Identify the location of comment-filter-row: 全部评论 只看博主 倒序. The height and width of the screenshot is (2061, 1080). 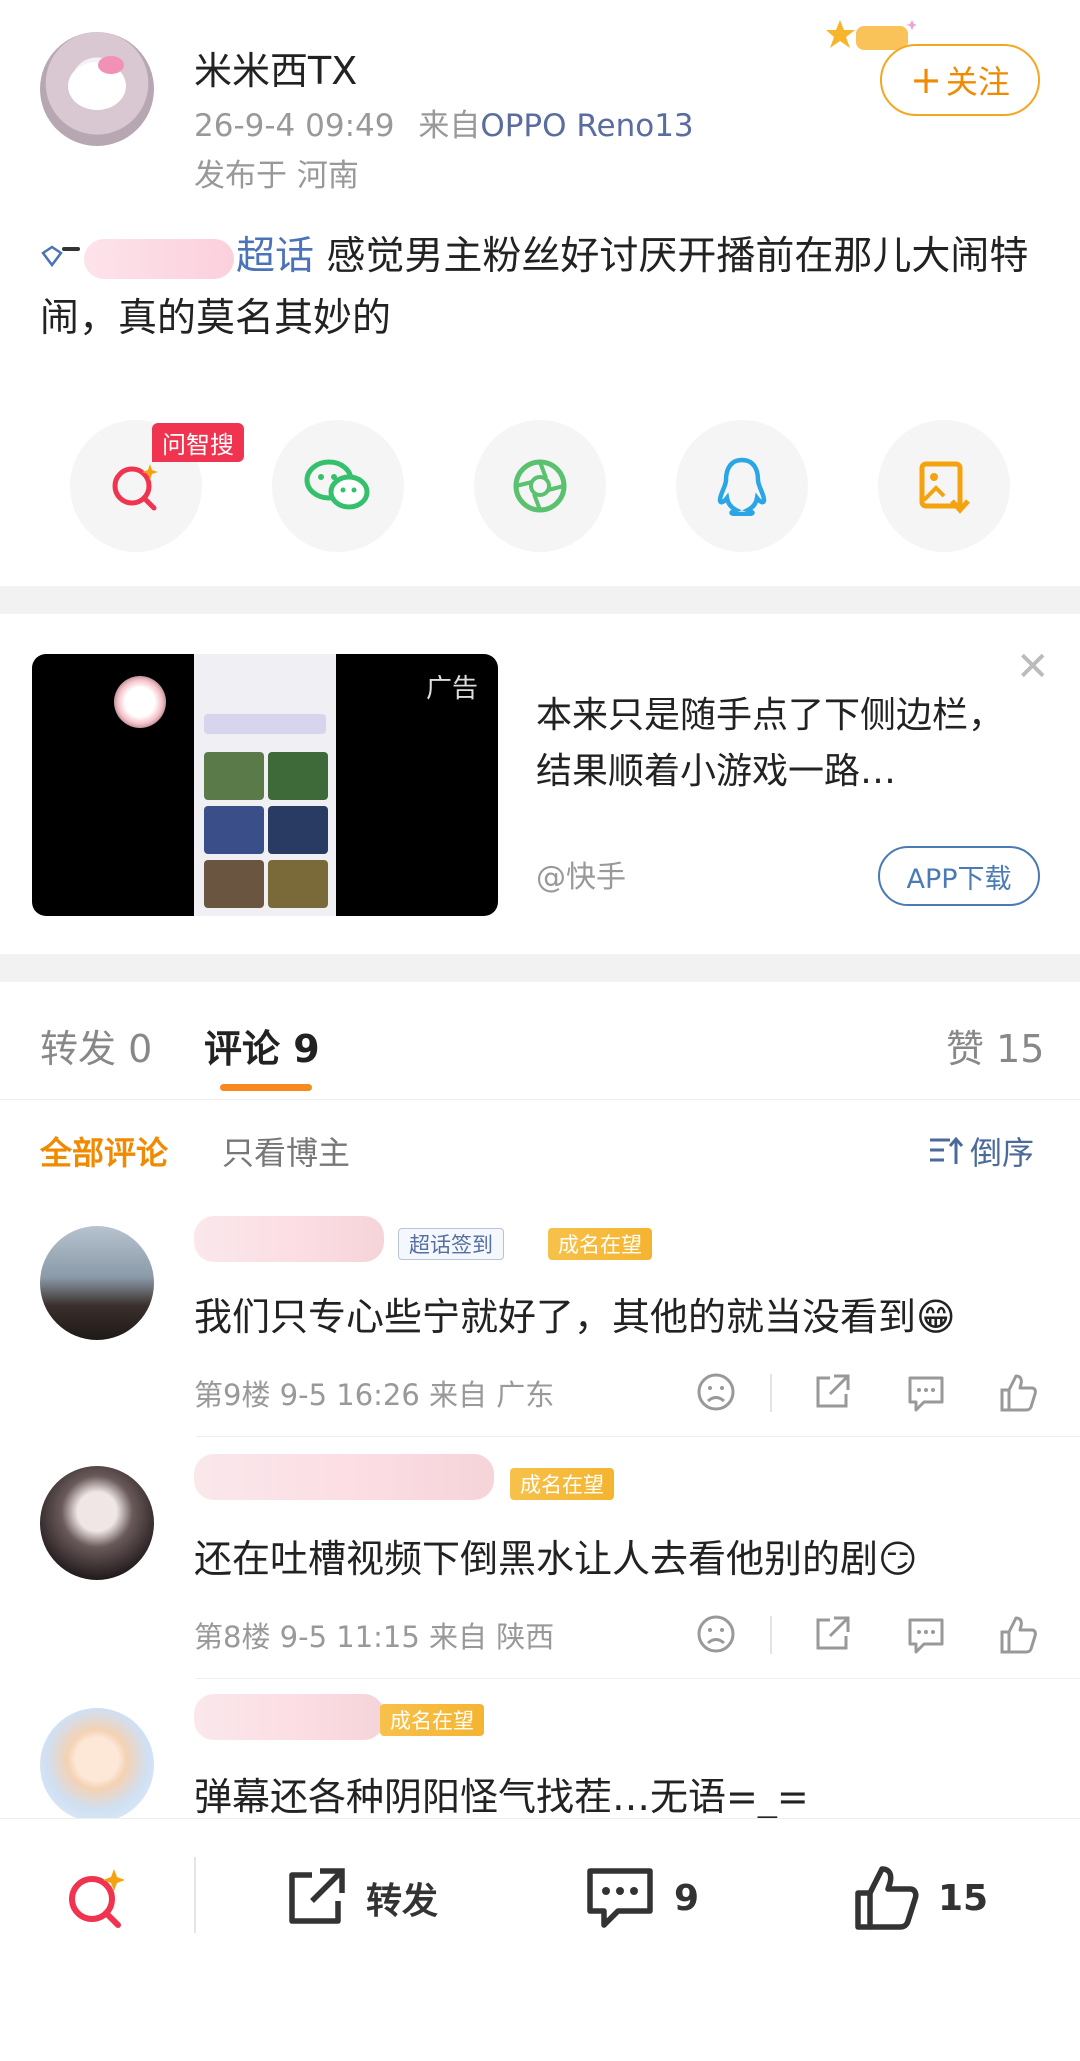
(540, 1150).